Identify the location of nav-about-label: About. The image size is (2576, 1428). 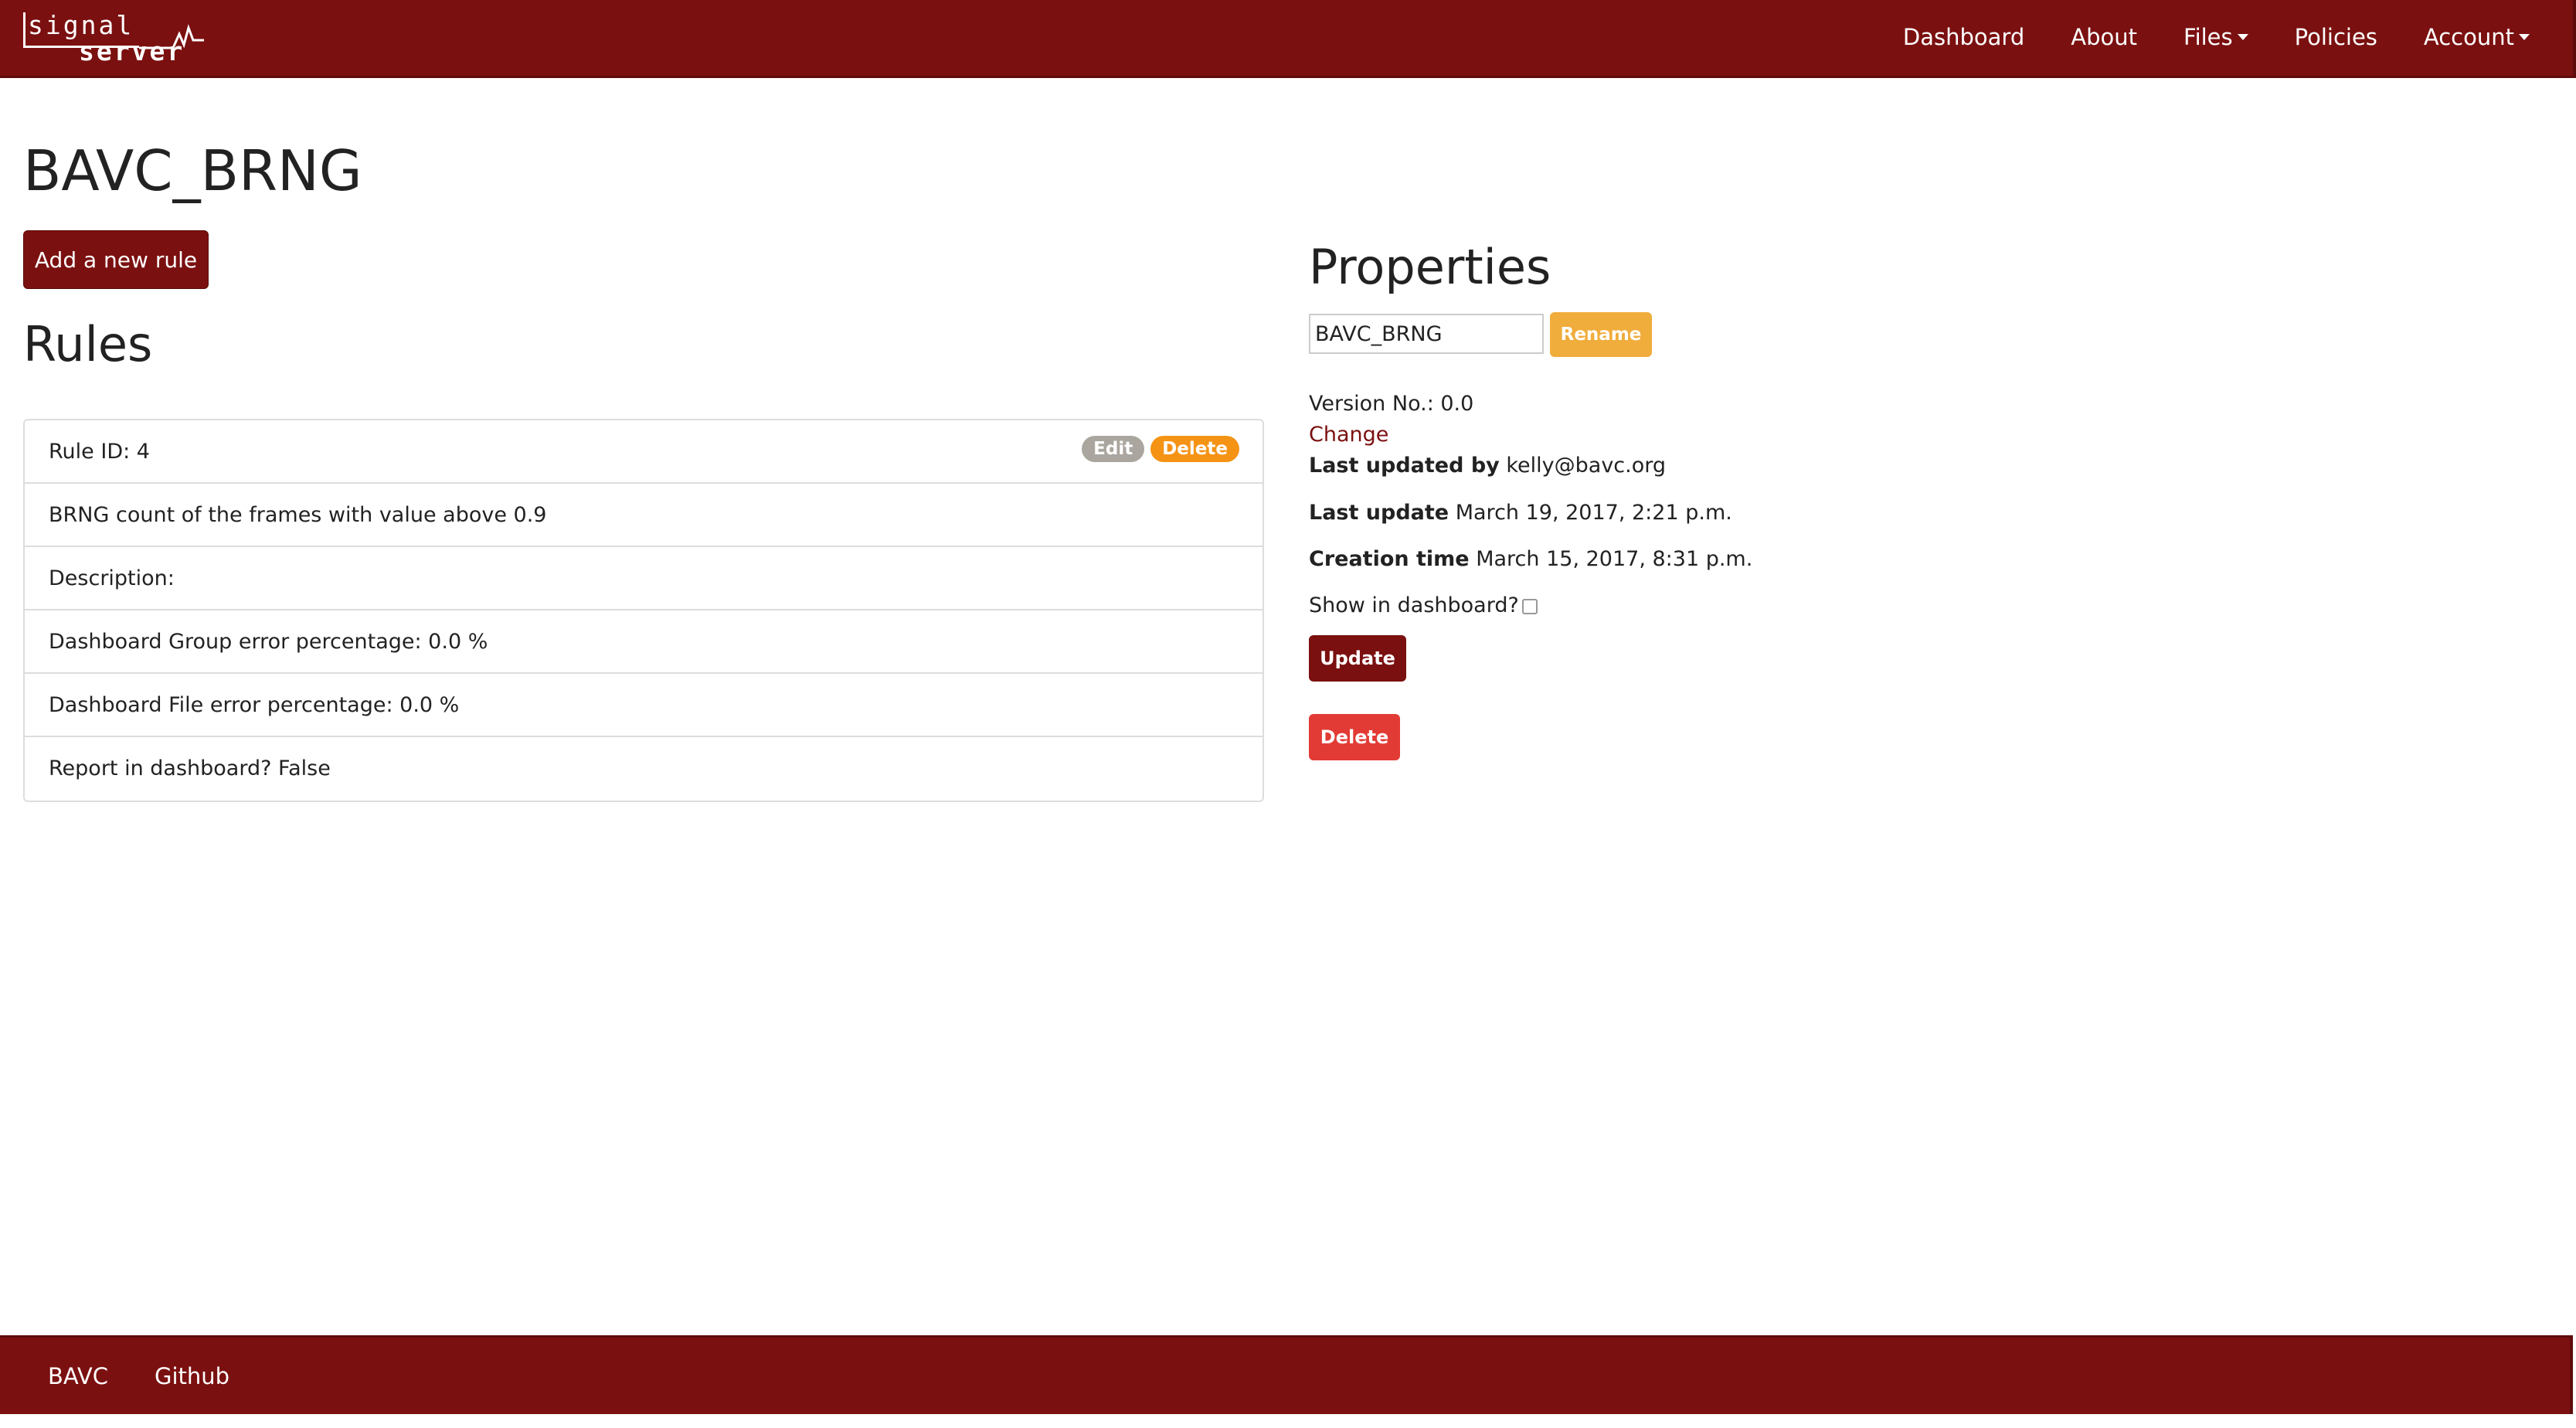
(2104, 37).